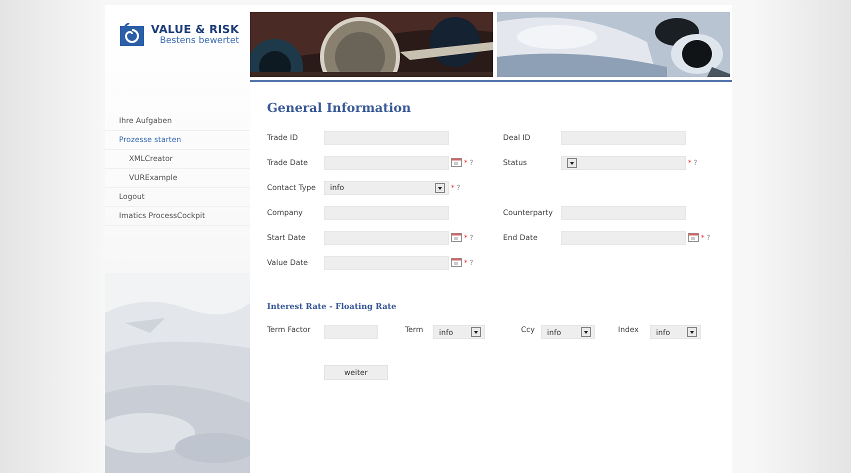 The height and width of the screenshot is (473, 851). Describe the element at coordinates (339, 107) in the screenshot. I see `section-title: General Information` at that location.